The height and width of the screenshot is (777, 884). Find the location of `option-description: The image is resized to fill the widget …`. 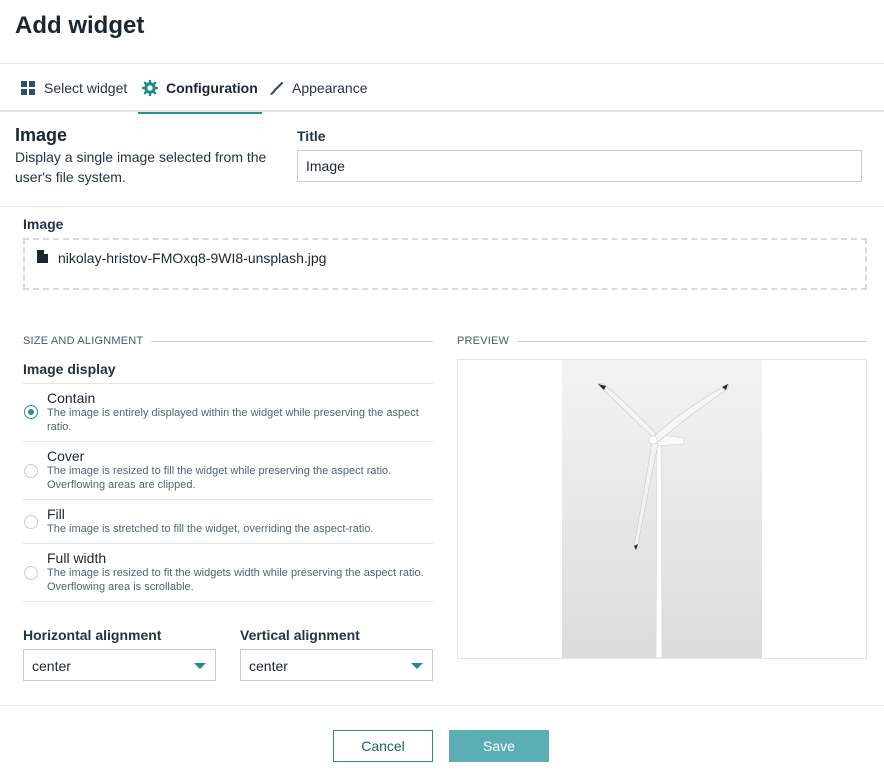

option-description: The image is resized to fill the widget … is located at coordinates (219, 478).